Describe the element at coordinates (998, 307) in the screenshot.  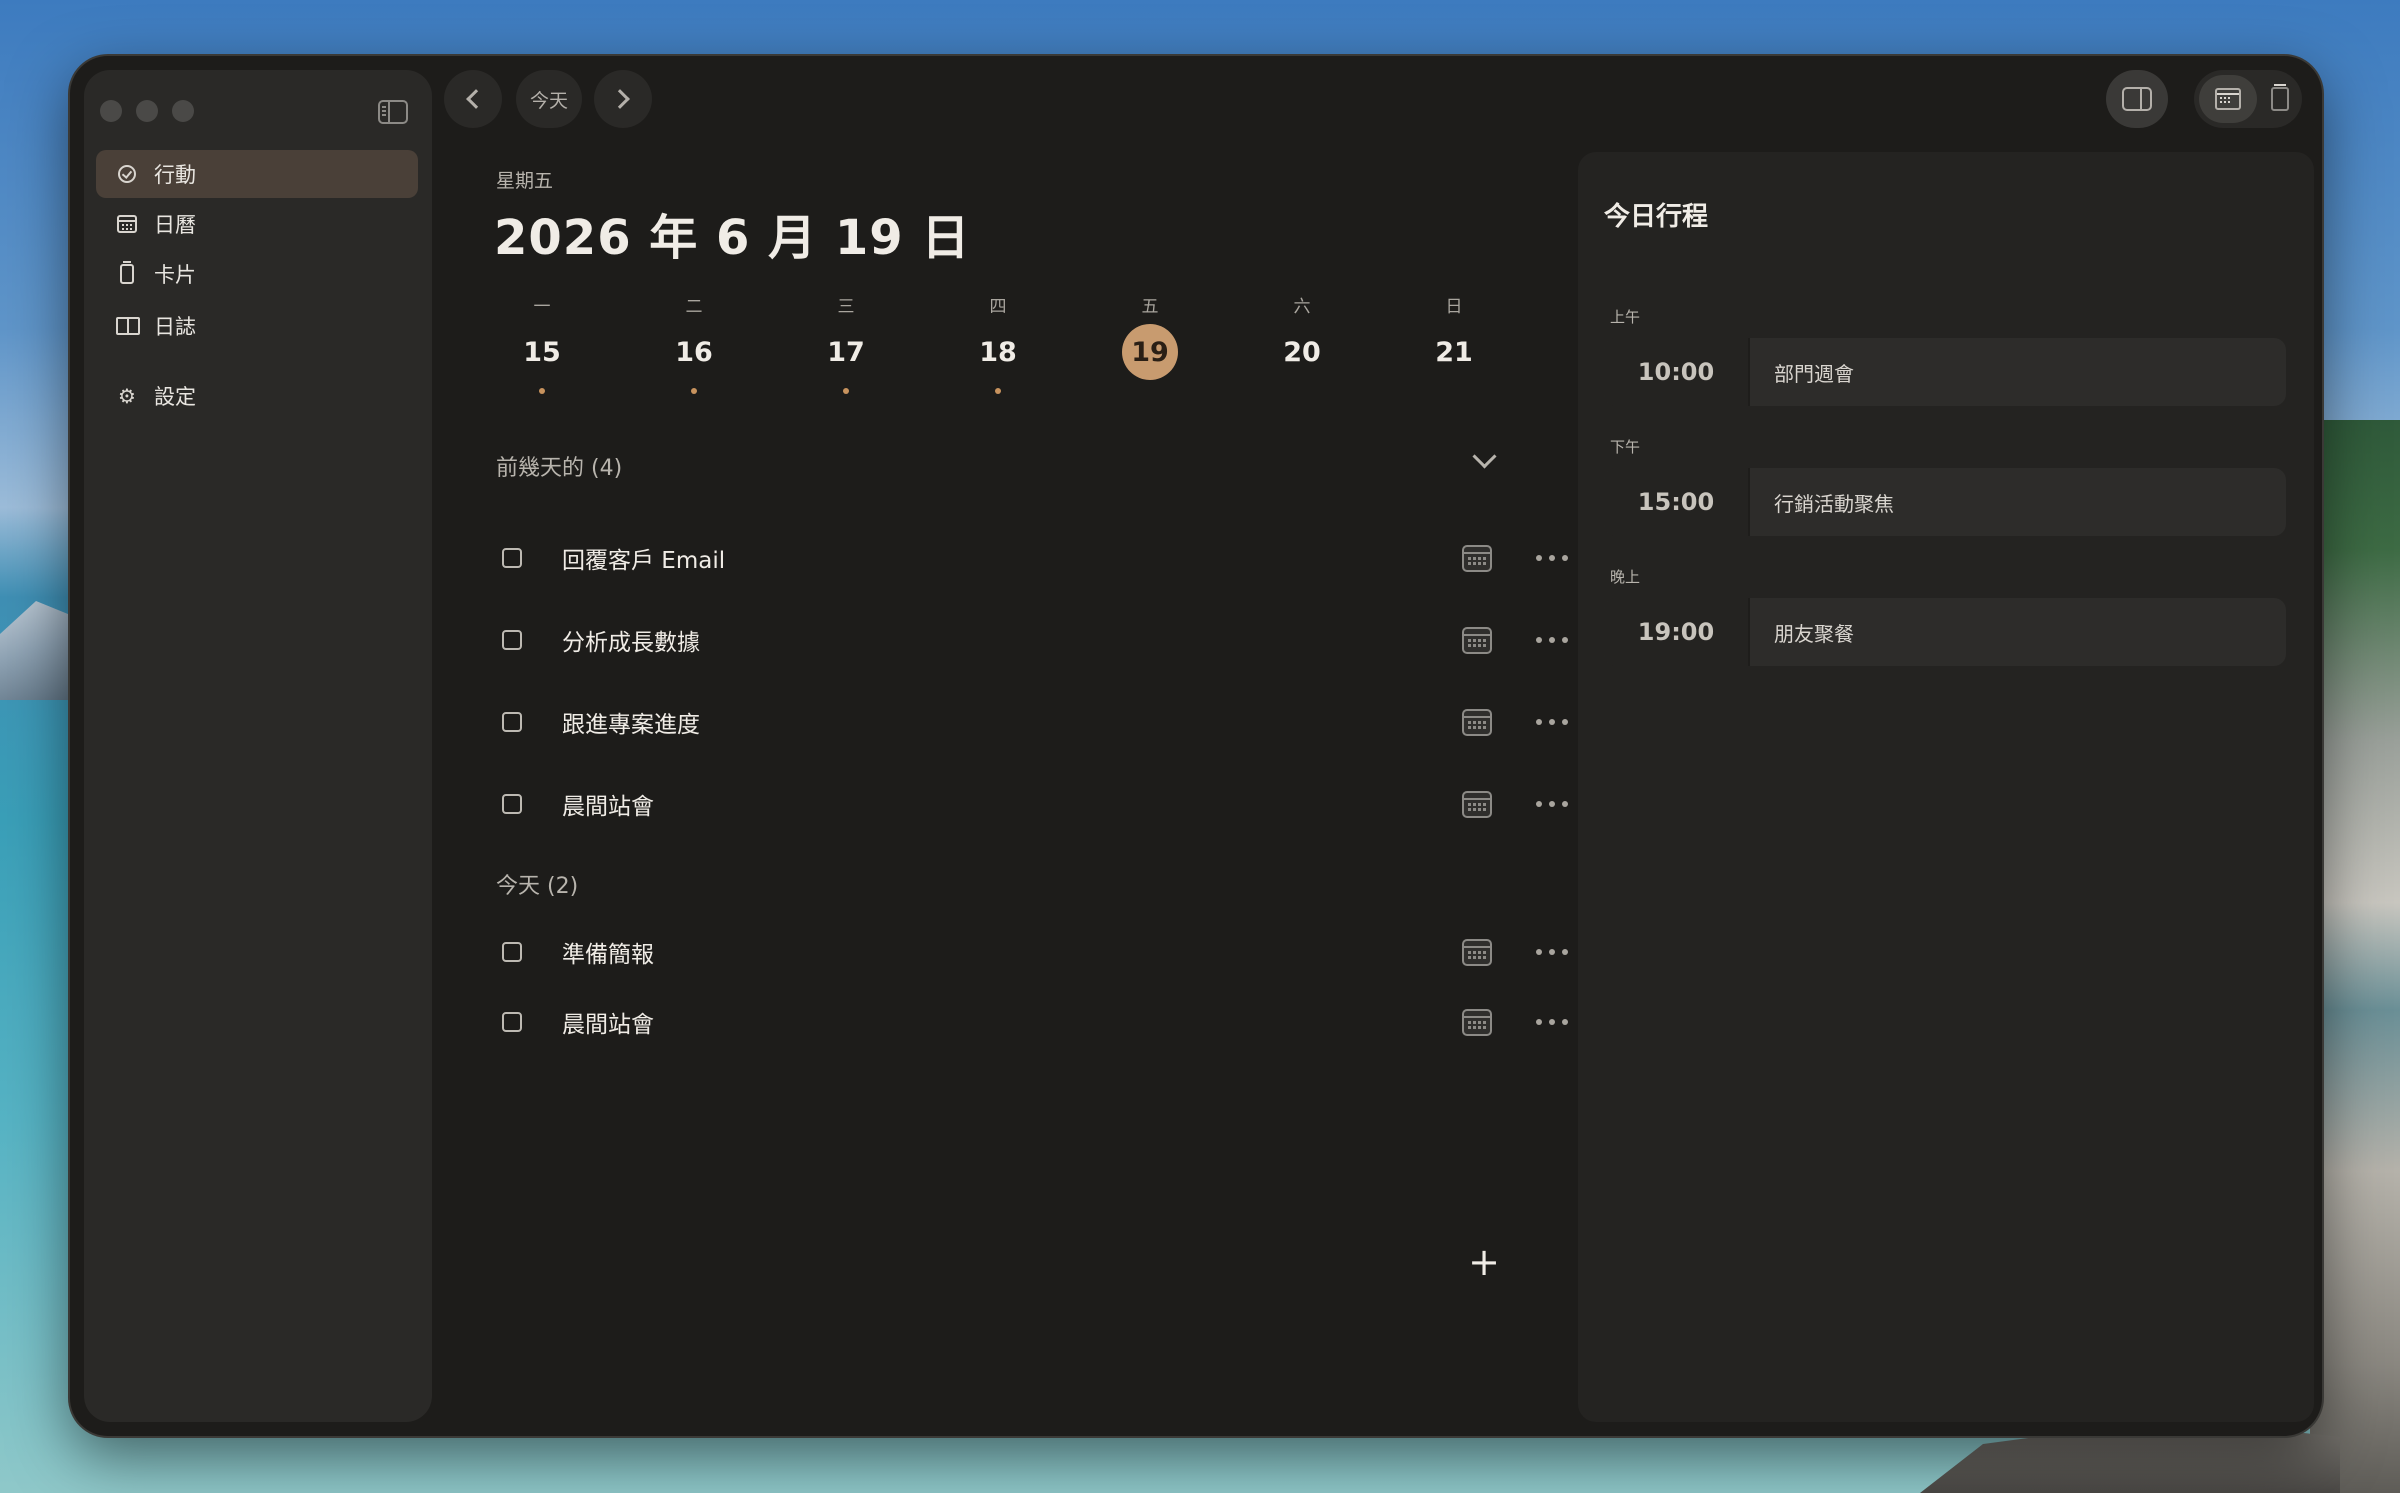
I see `week-dow: 四` at that location.